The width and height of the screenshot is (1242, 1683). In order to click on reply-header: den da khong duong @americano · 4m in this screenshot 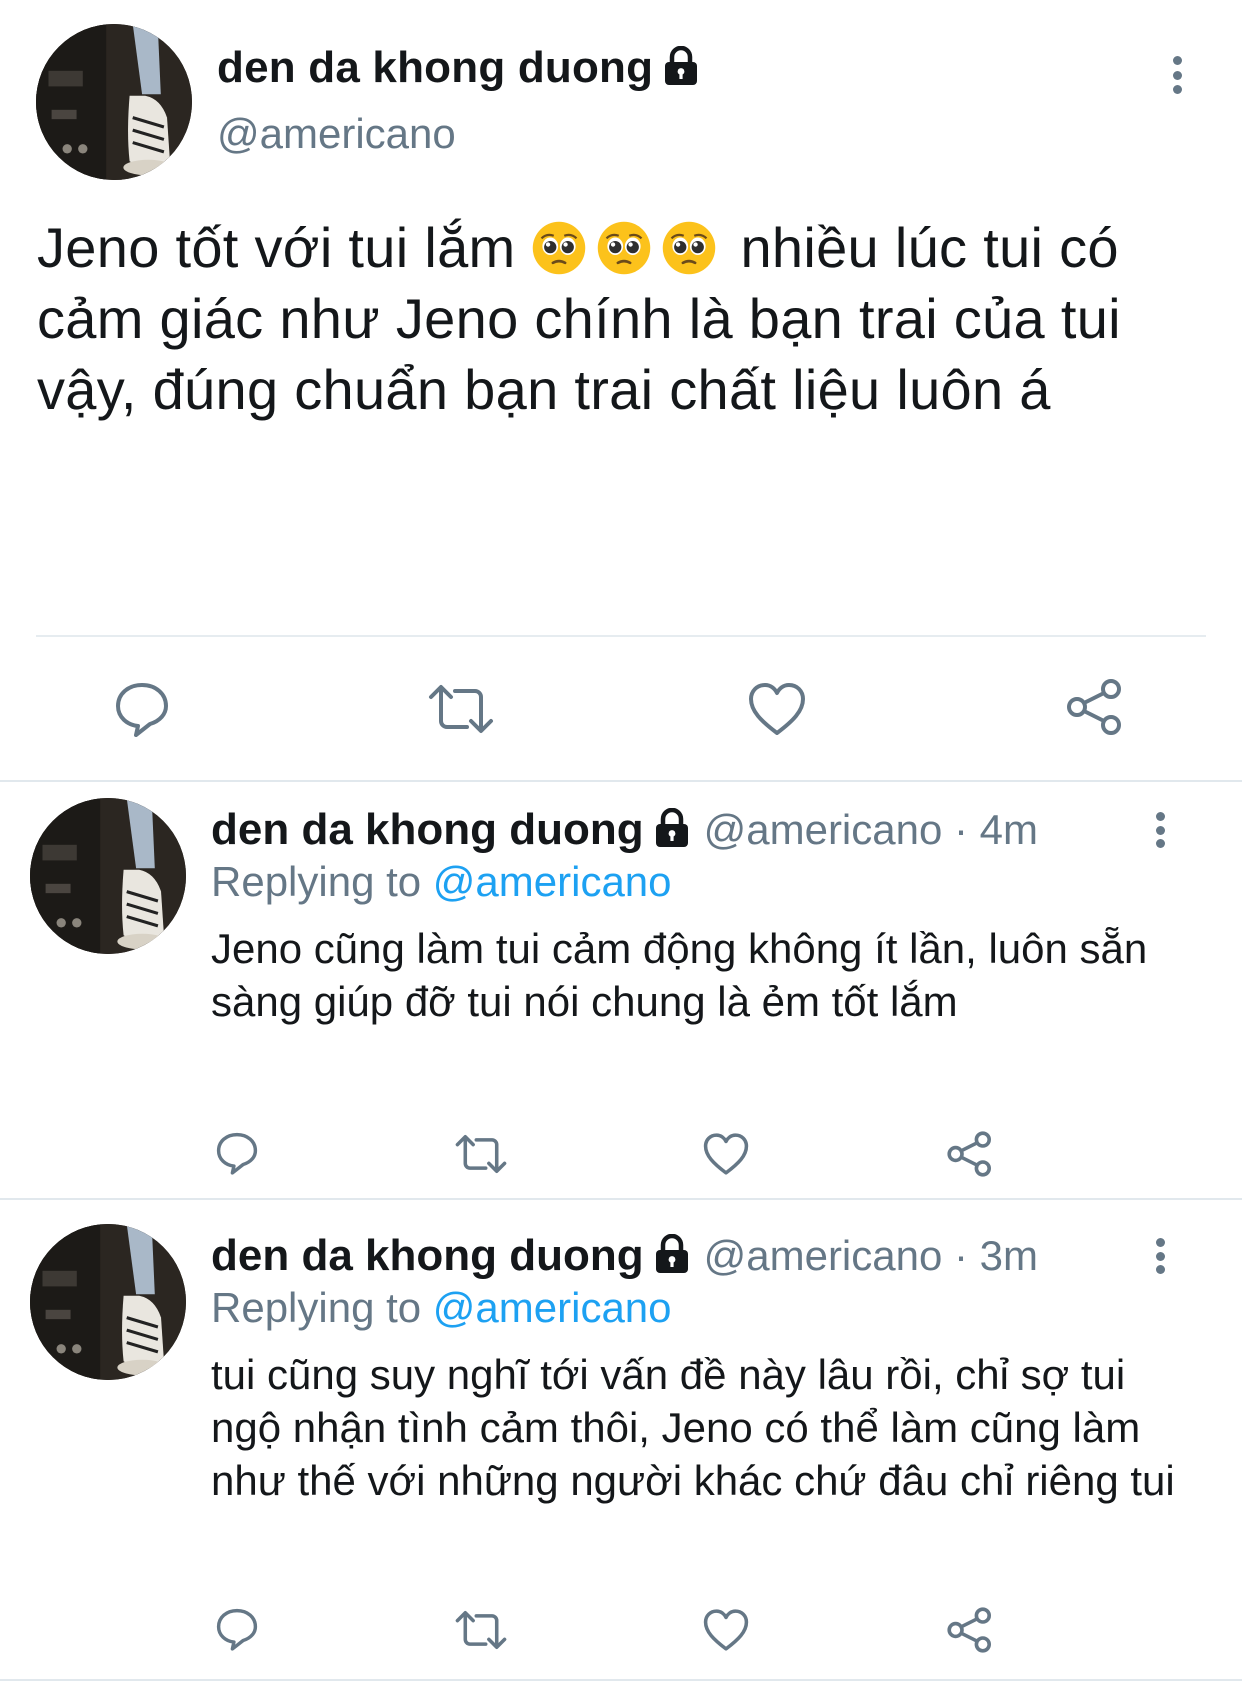, I will do `click(624, 830)`.